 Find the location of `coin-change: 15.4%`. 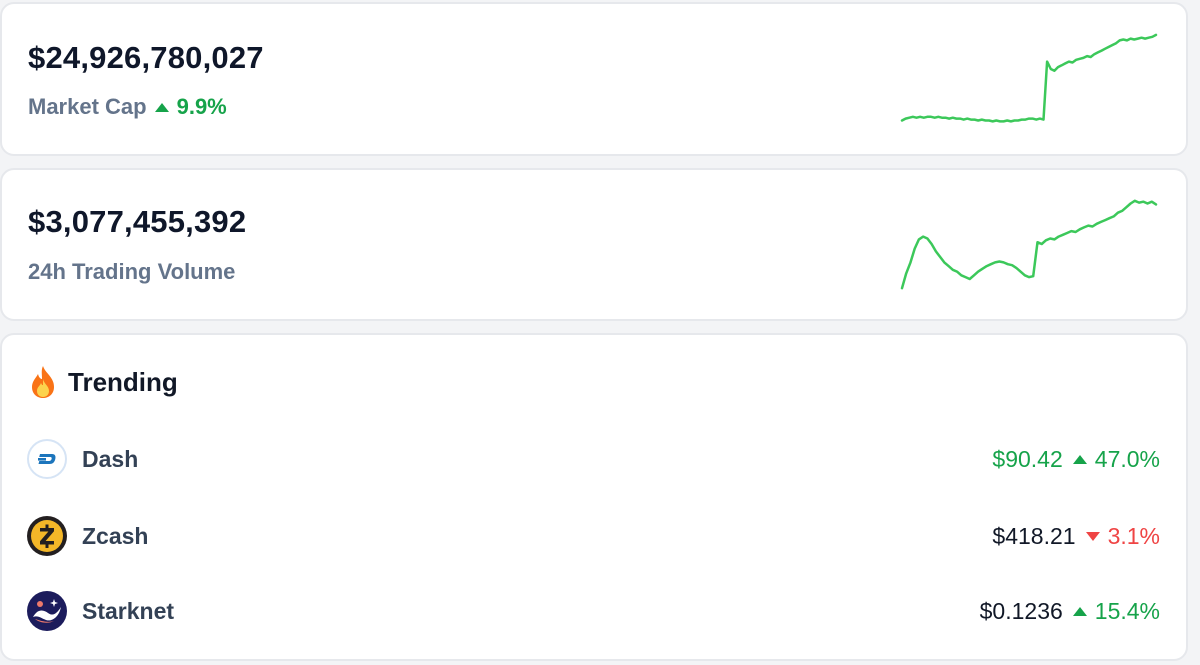

coin-change: 15.4% is located at coordinates (1116, 611).